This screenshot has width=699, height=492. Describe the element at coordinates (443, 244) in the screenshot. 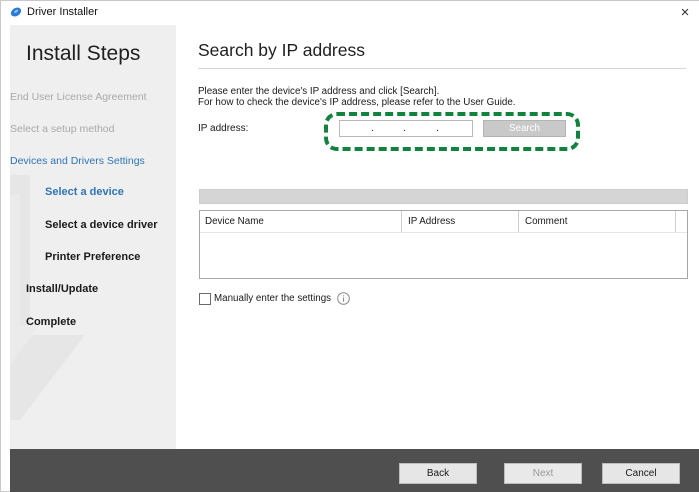

I see `device-list-table: Device Name IP Address Comment` at that location.